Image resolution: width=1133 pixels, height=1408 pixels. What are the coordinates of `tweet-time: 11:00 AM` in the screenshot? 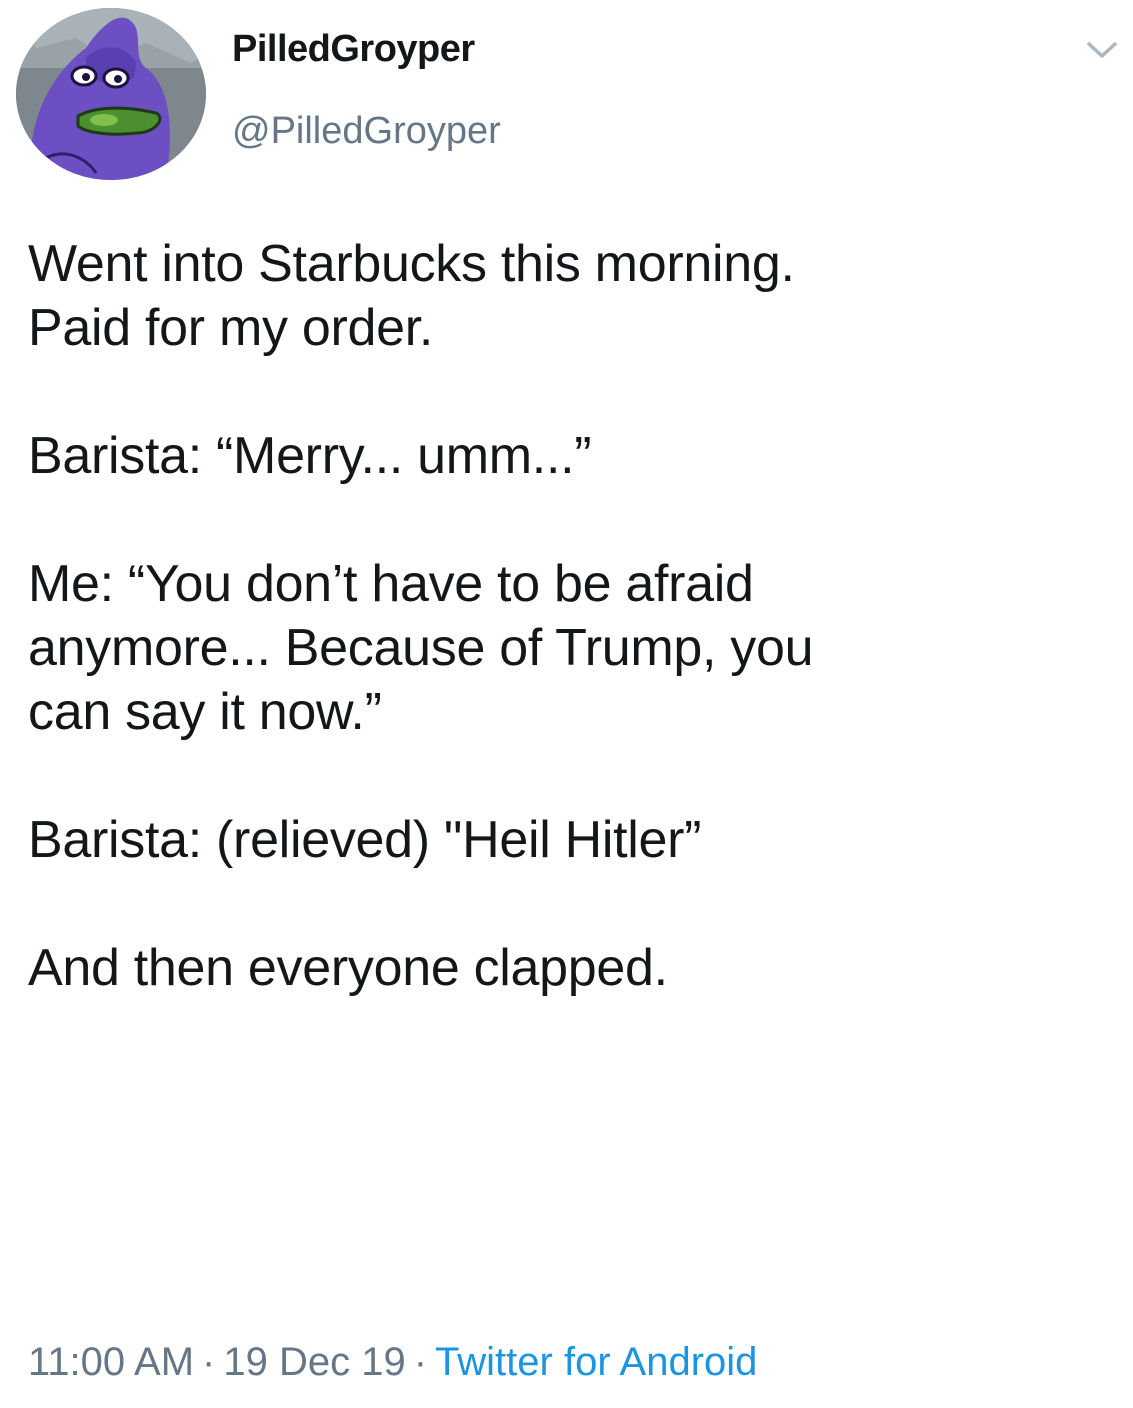 It's located at (111, 1362).